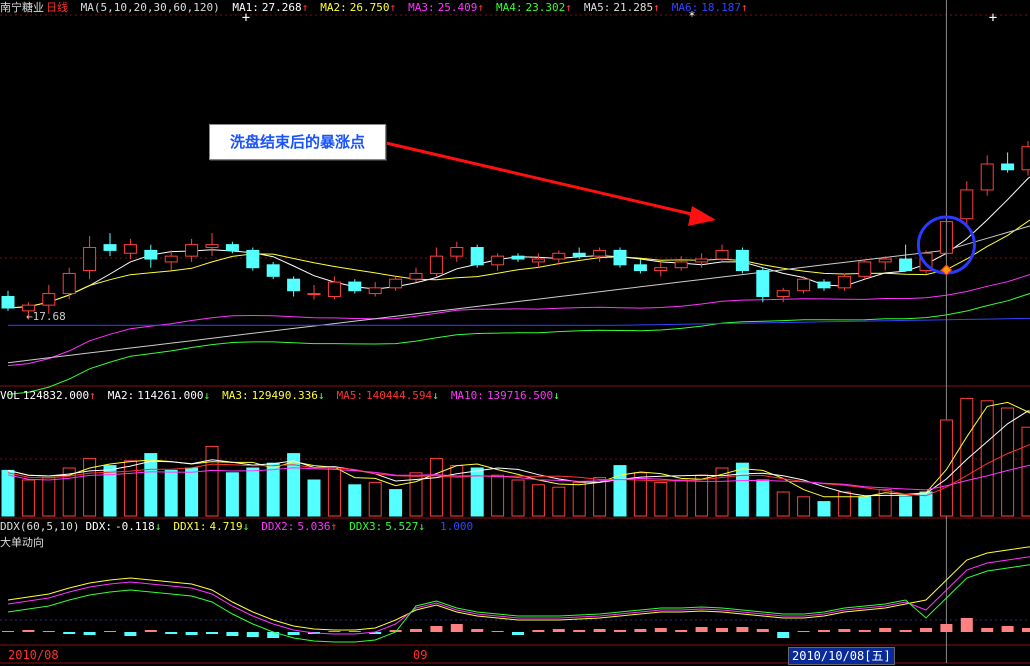 This screenshot has height=666, width=1030. Describe the element at coordinates (467, 395) in the screenshot. I see `vol-label: MA10:` at that location.